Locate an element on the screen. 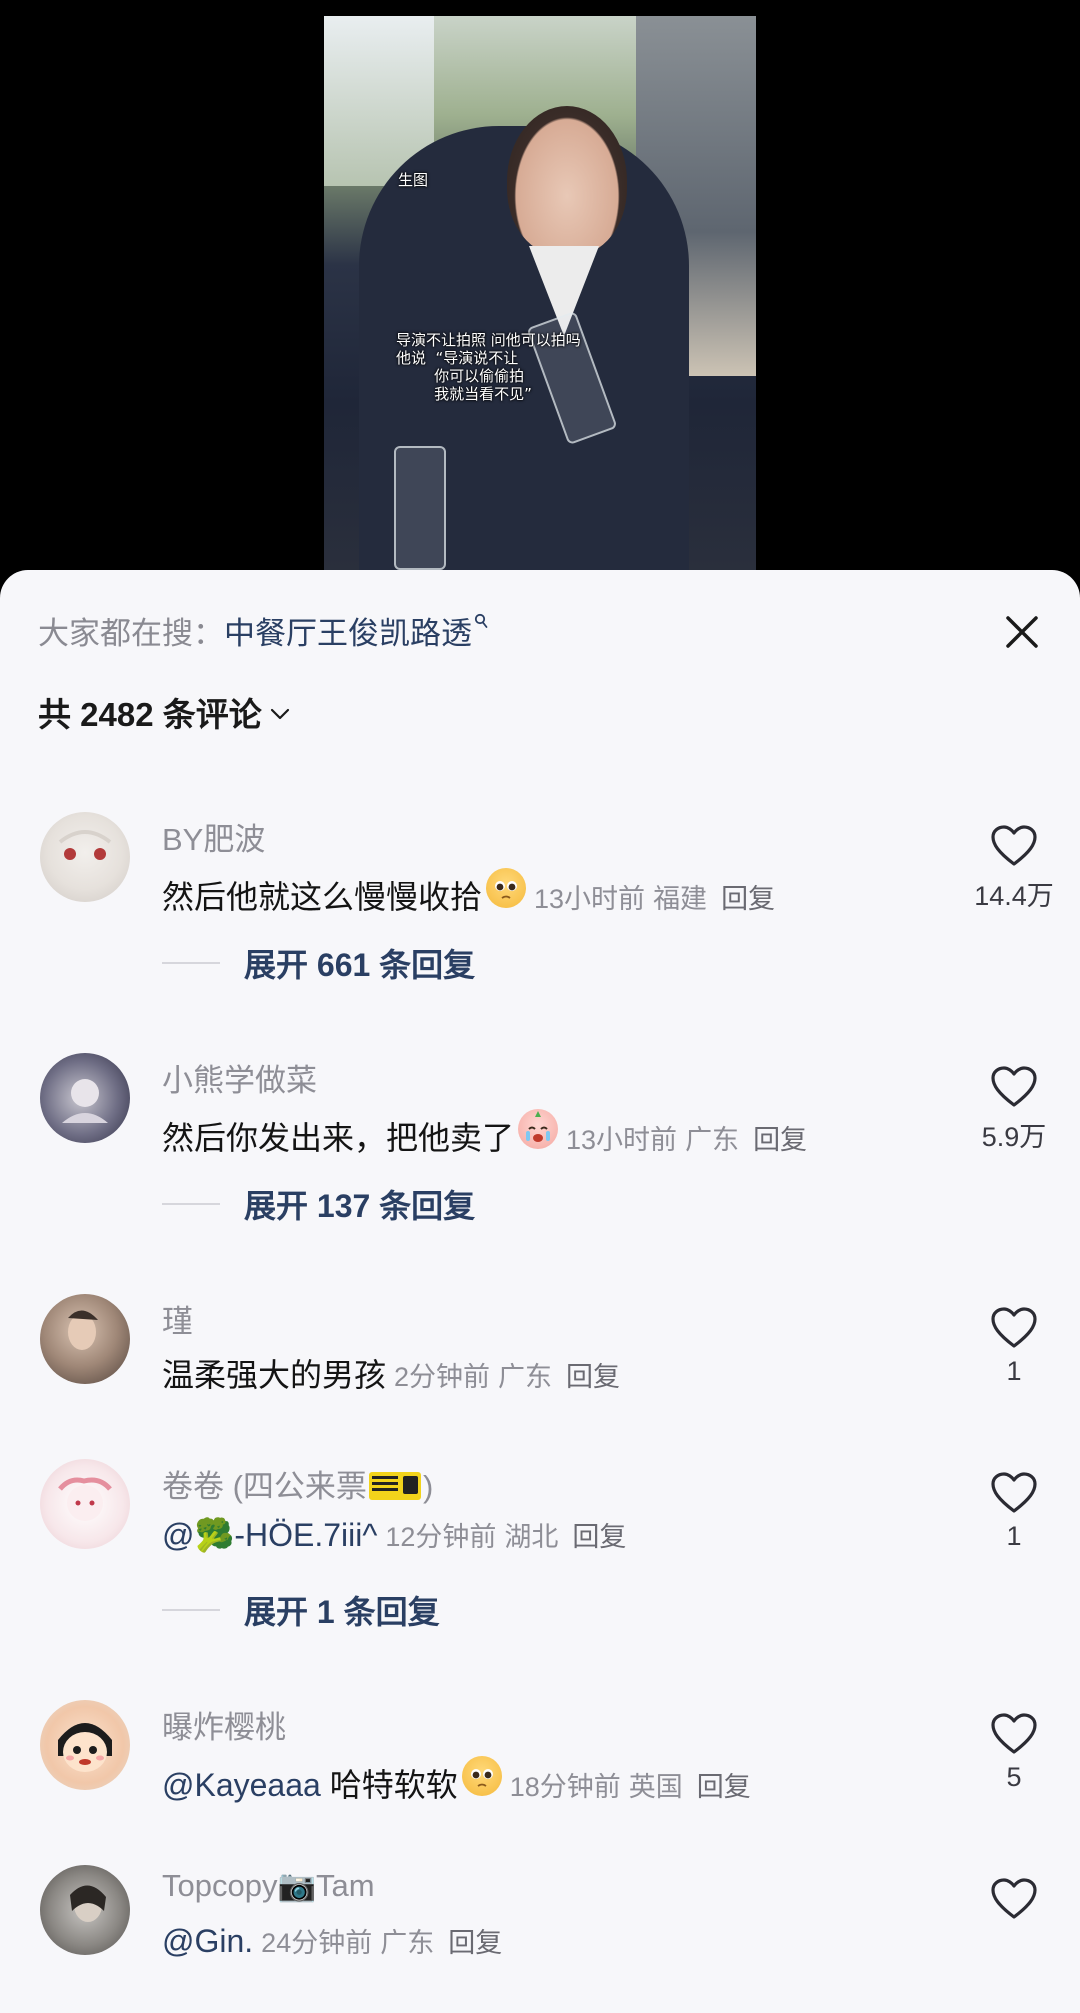 The image size is (1080, 2013). expand-replies-label: 展开 1 条回复 is located at coordinates (342, 1612).